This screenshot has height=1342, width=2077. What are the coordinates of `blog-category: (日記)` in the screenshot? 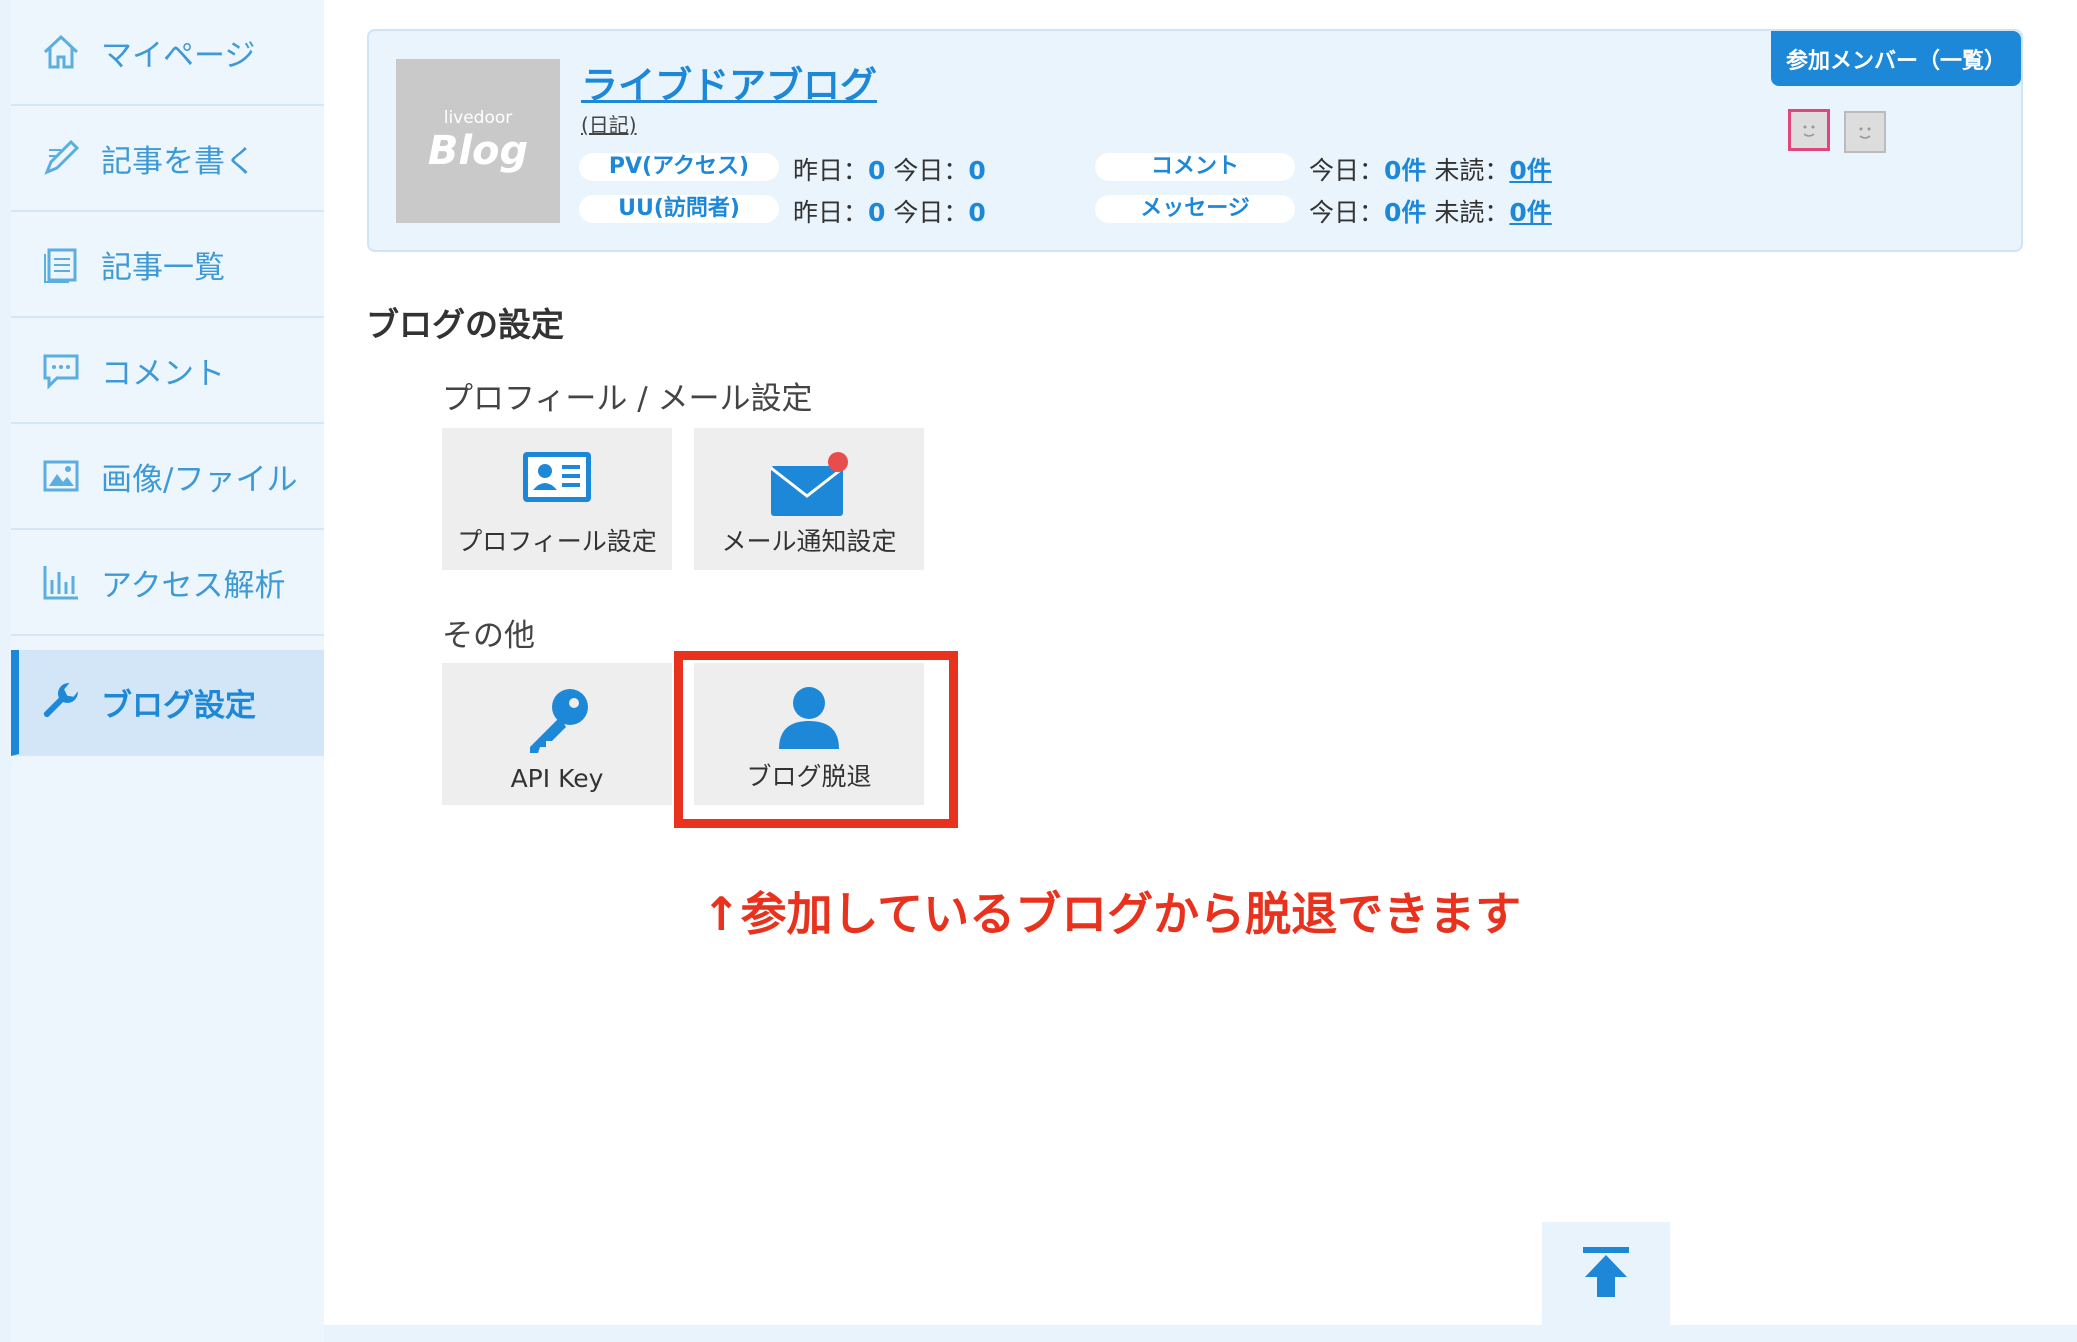 It's located at (609, 123).